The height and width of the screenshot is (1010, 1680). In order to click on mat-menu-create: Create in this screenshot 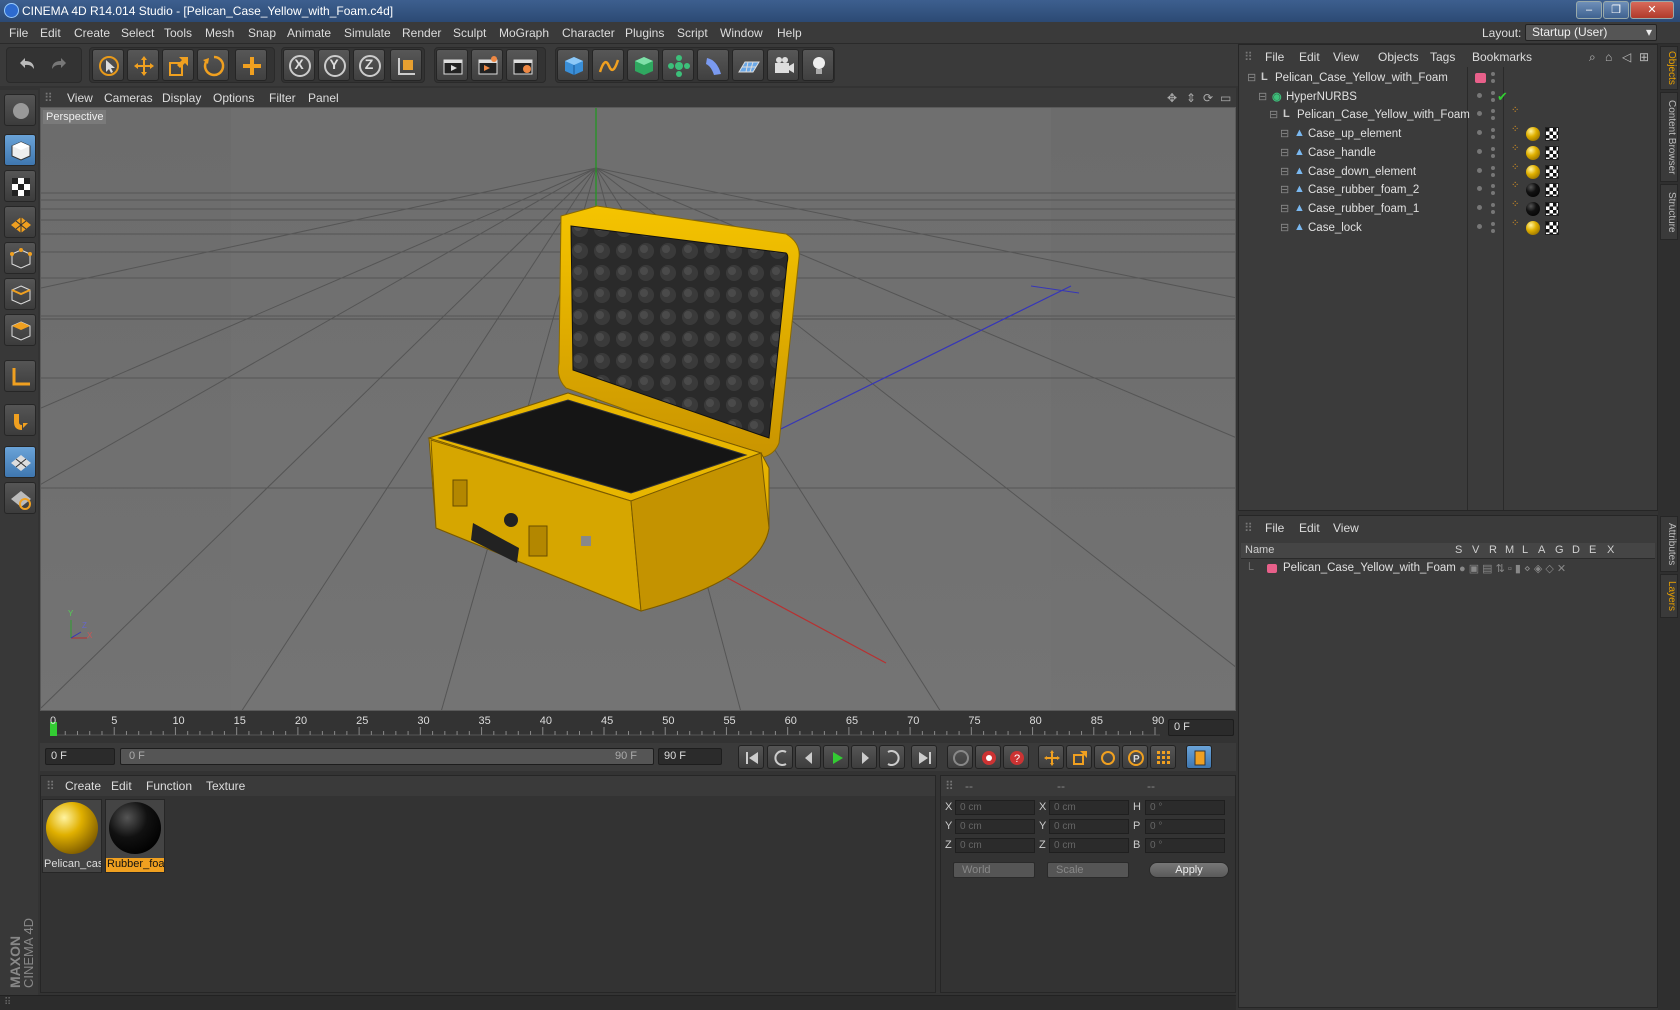, I will do `click(83, 786)`.